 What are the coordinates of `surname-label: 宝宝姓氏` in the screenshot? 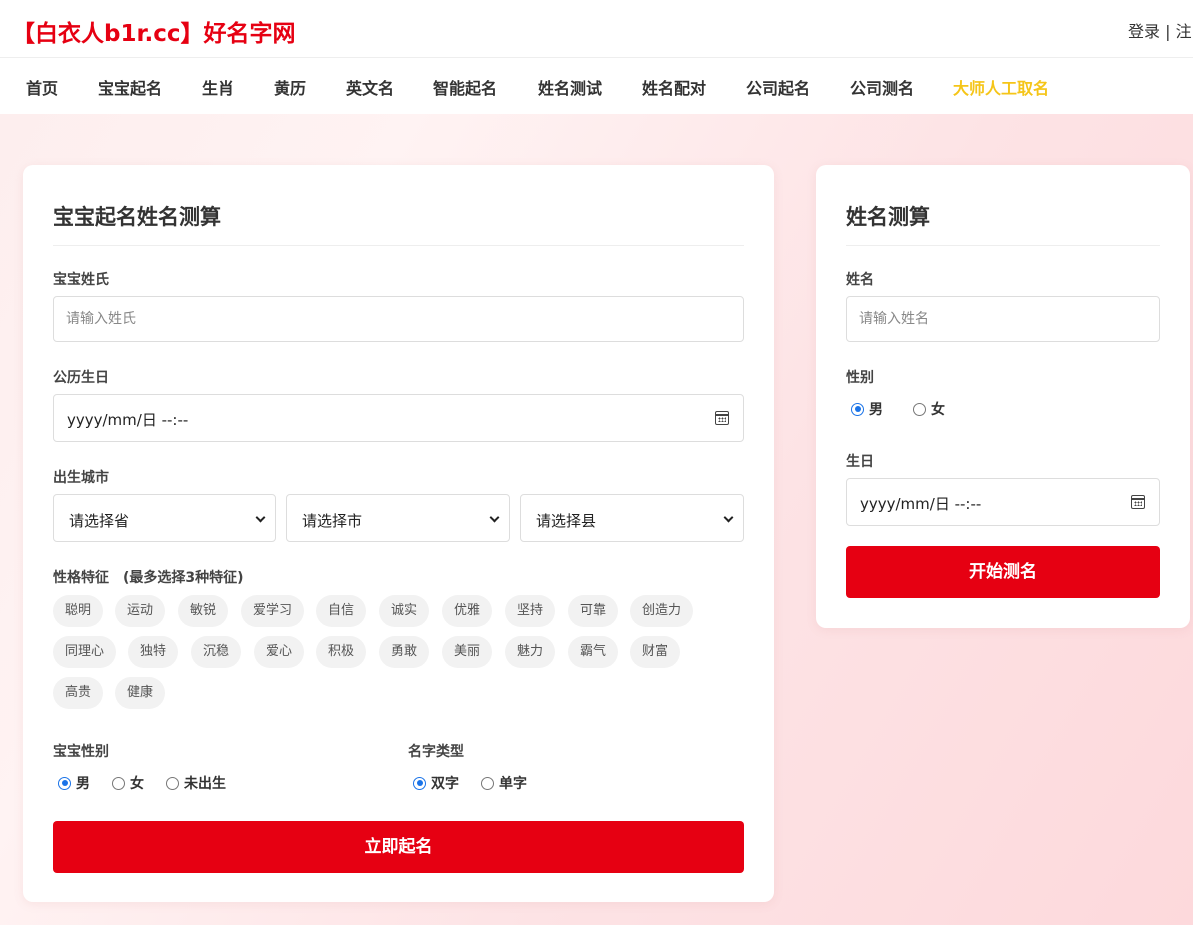 It's located at (81, 280).